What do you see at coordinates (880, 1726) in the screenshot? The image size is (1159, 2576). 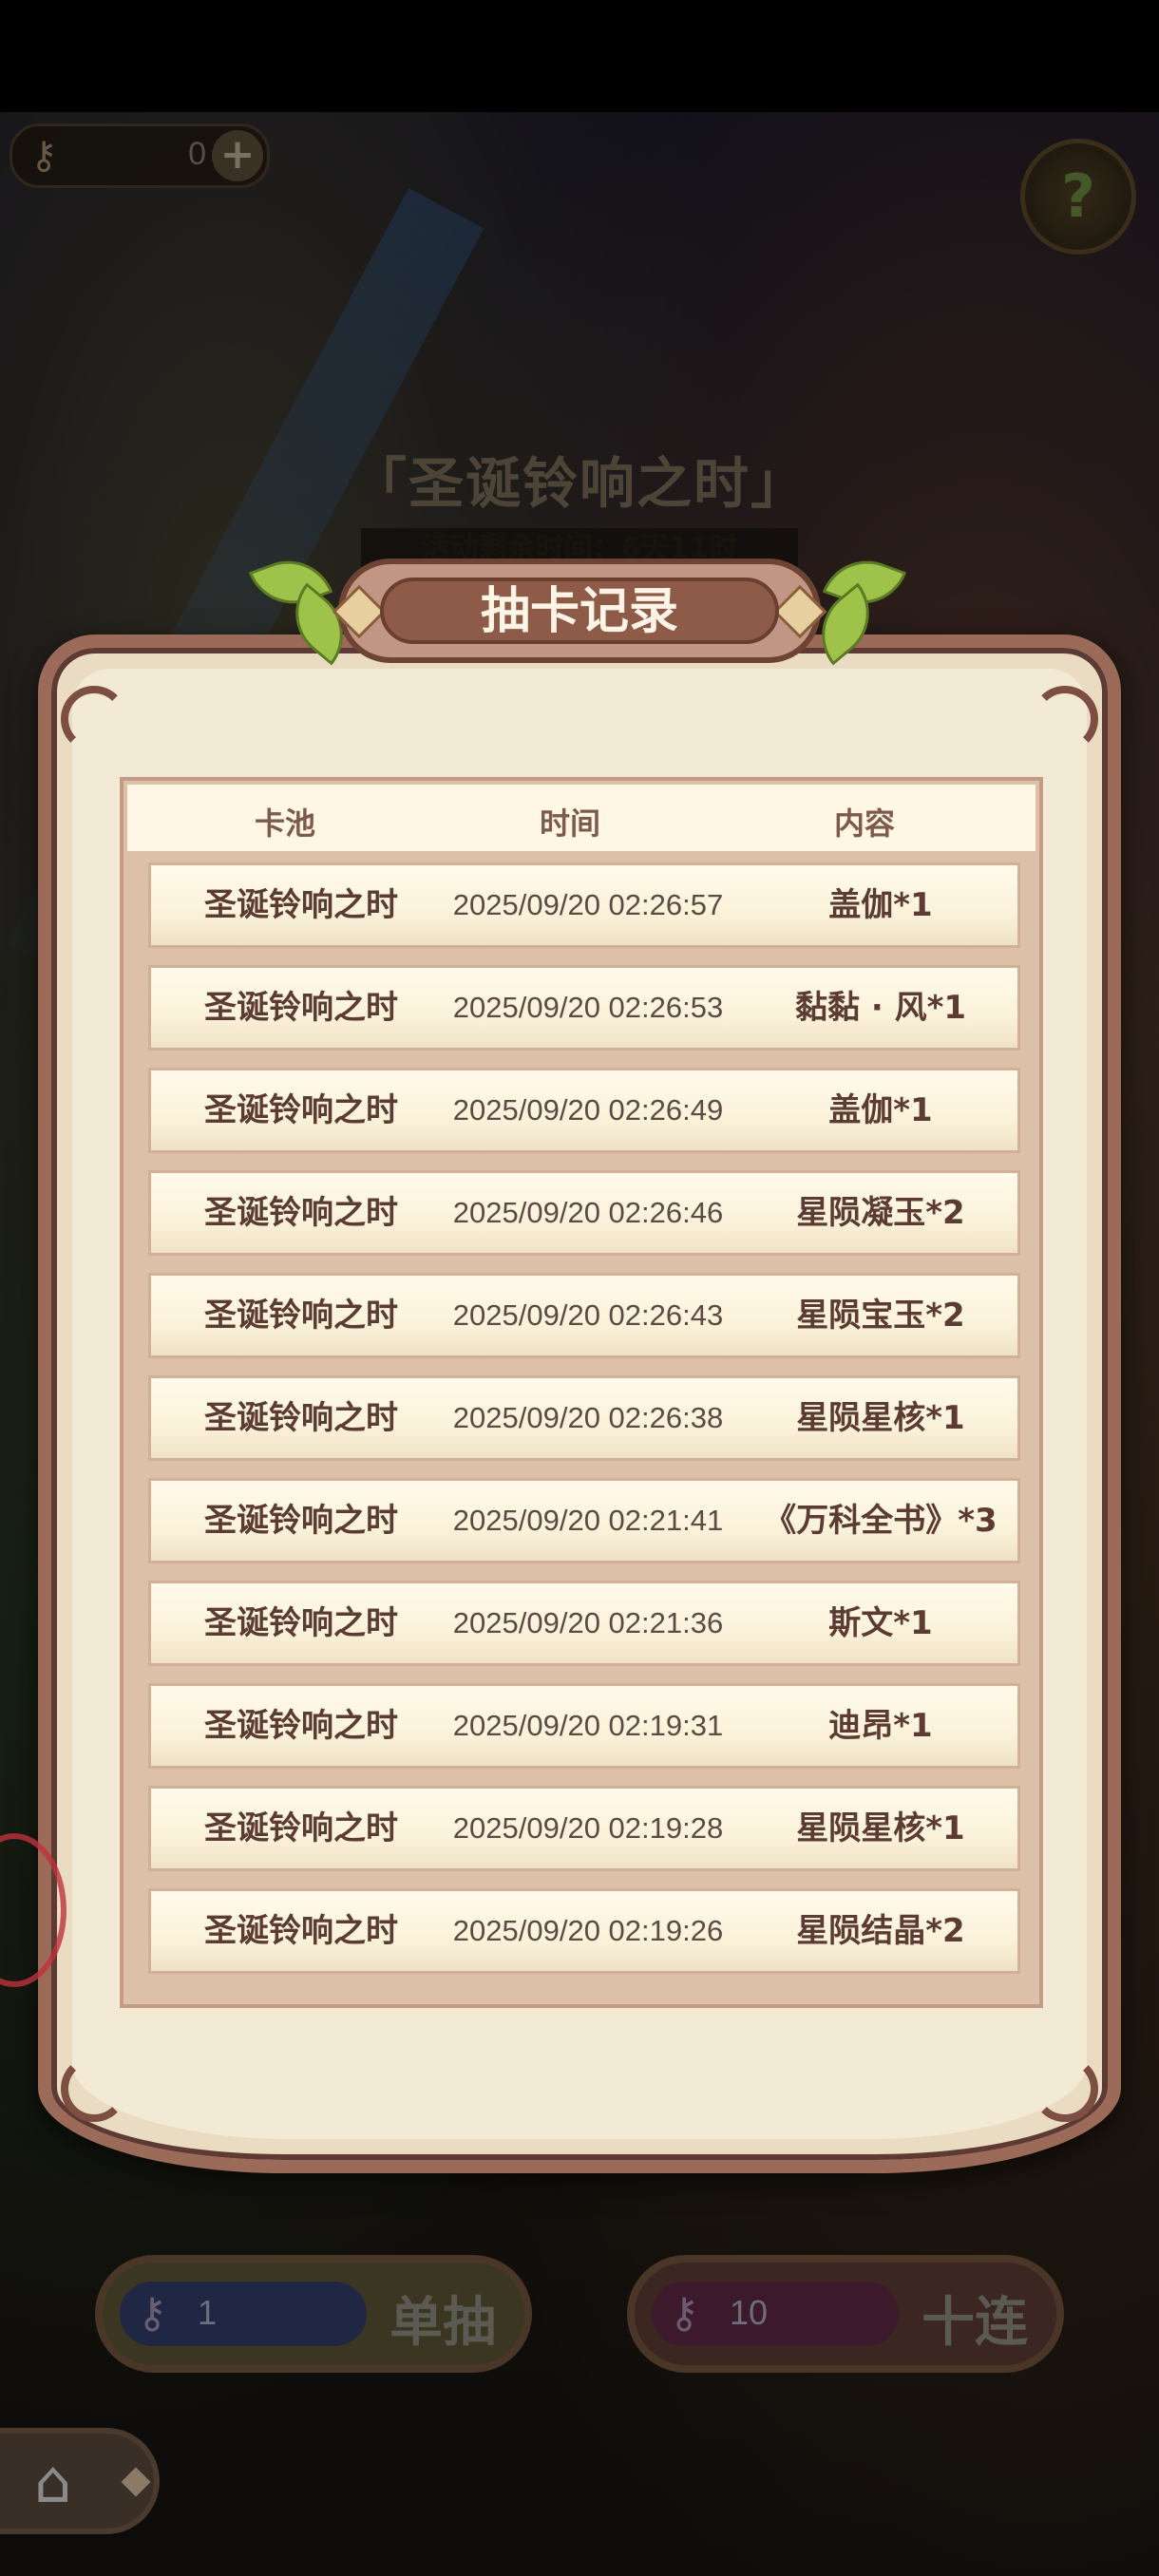 I see `row-content: 迪昂*1` at bounding box center [880, 1726].